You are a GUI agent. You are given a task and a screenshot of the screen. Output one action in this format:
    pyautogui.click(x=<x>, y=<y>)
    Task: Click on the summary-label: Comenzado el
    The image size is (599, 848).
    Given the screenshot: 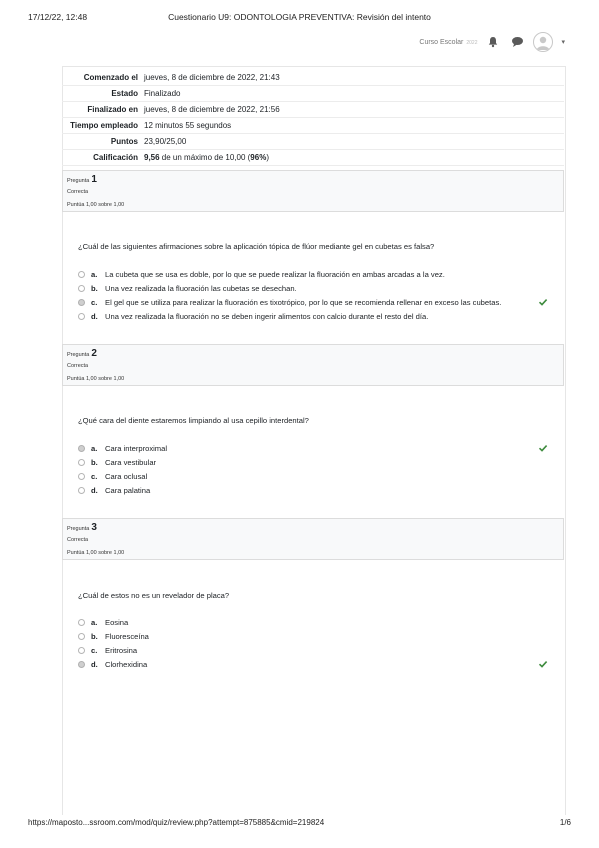 What is the action you would take?
    pyautogui.click(x=110, y=77)
    